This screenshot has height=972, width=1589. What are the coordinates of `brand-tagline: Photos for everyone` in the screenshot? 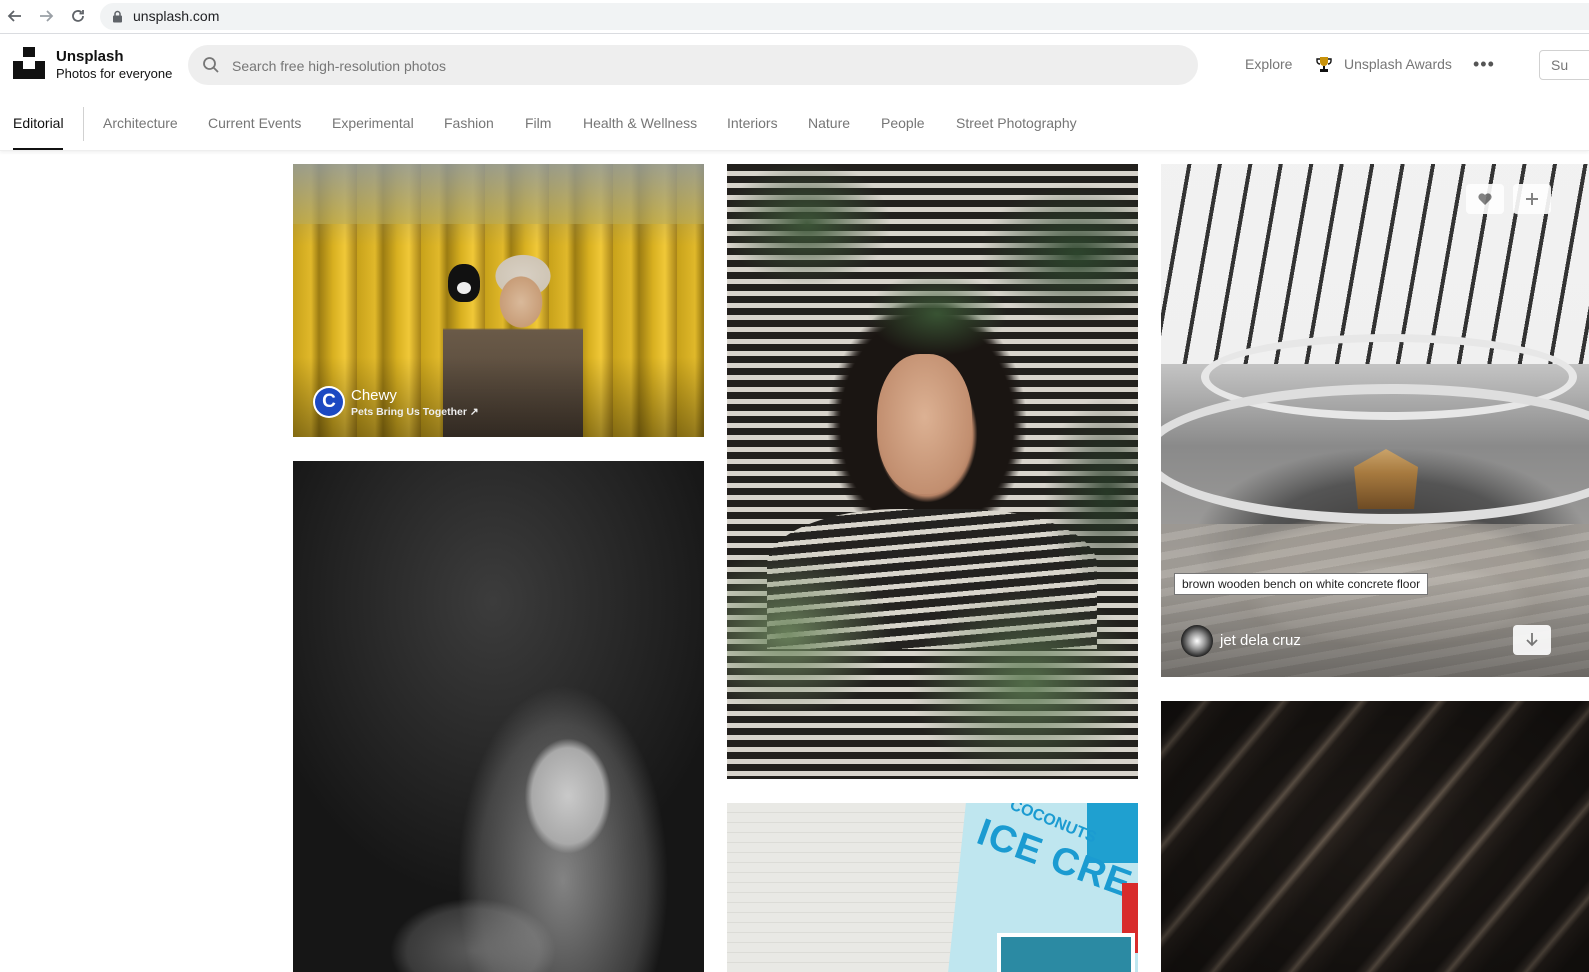 It's located at (114, 73).